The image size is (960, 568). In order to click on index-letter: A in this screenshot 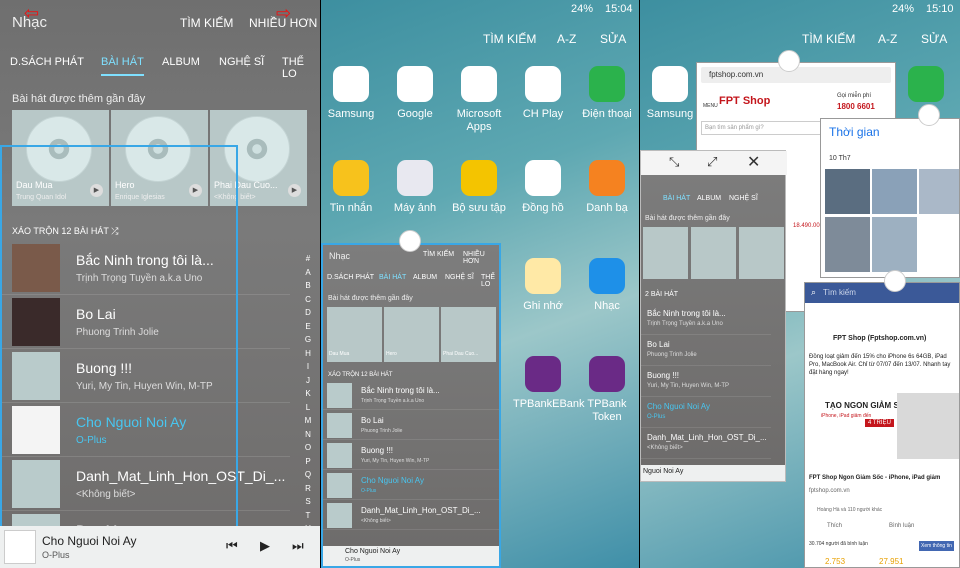, I will do `click(308, 273)`.